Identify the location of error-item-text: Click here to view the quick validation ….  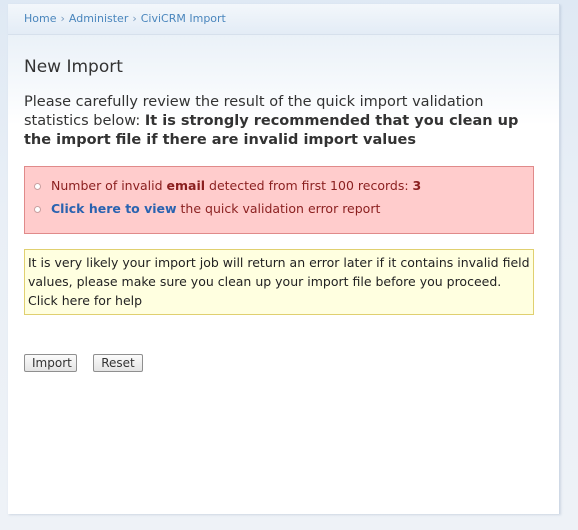
(215, 208).